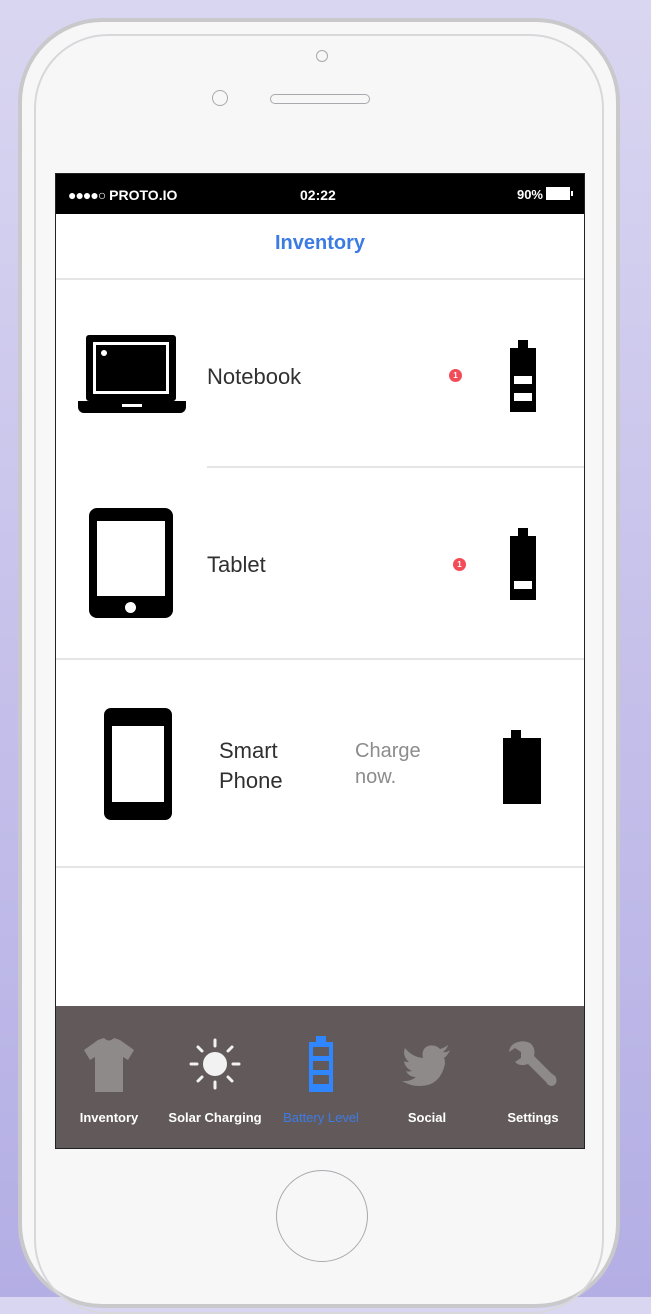 This screenshot has width=651, height=1314. What do you see at coordinates (215, 1117) in the screenshot?
I see `tab-label: Solar Charging` at bounding box center [215, 1117].